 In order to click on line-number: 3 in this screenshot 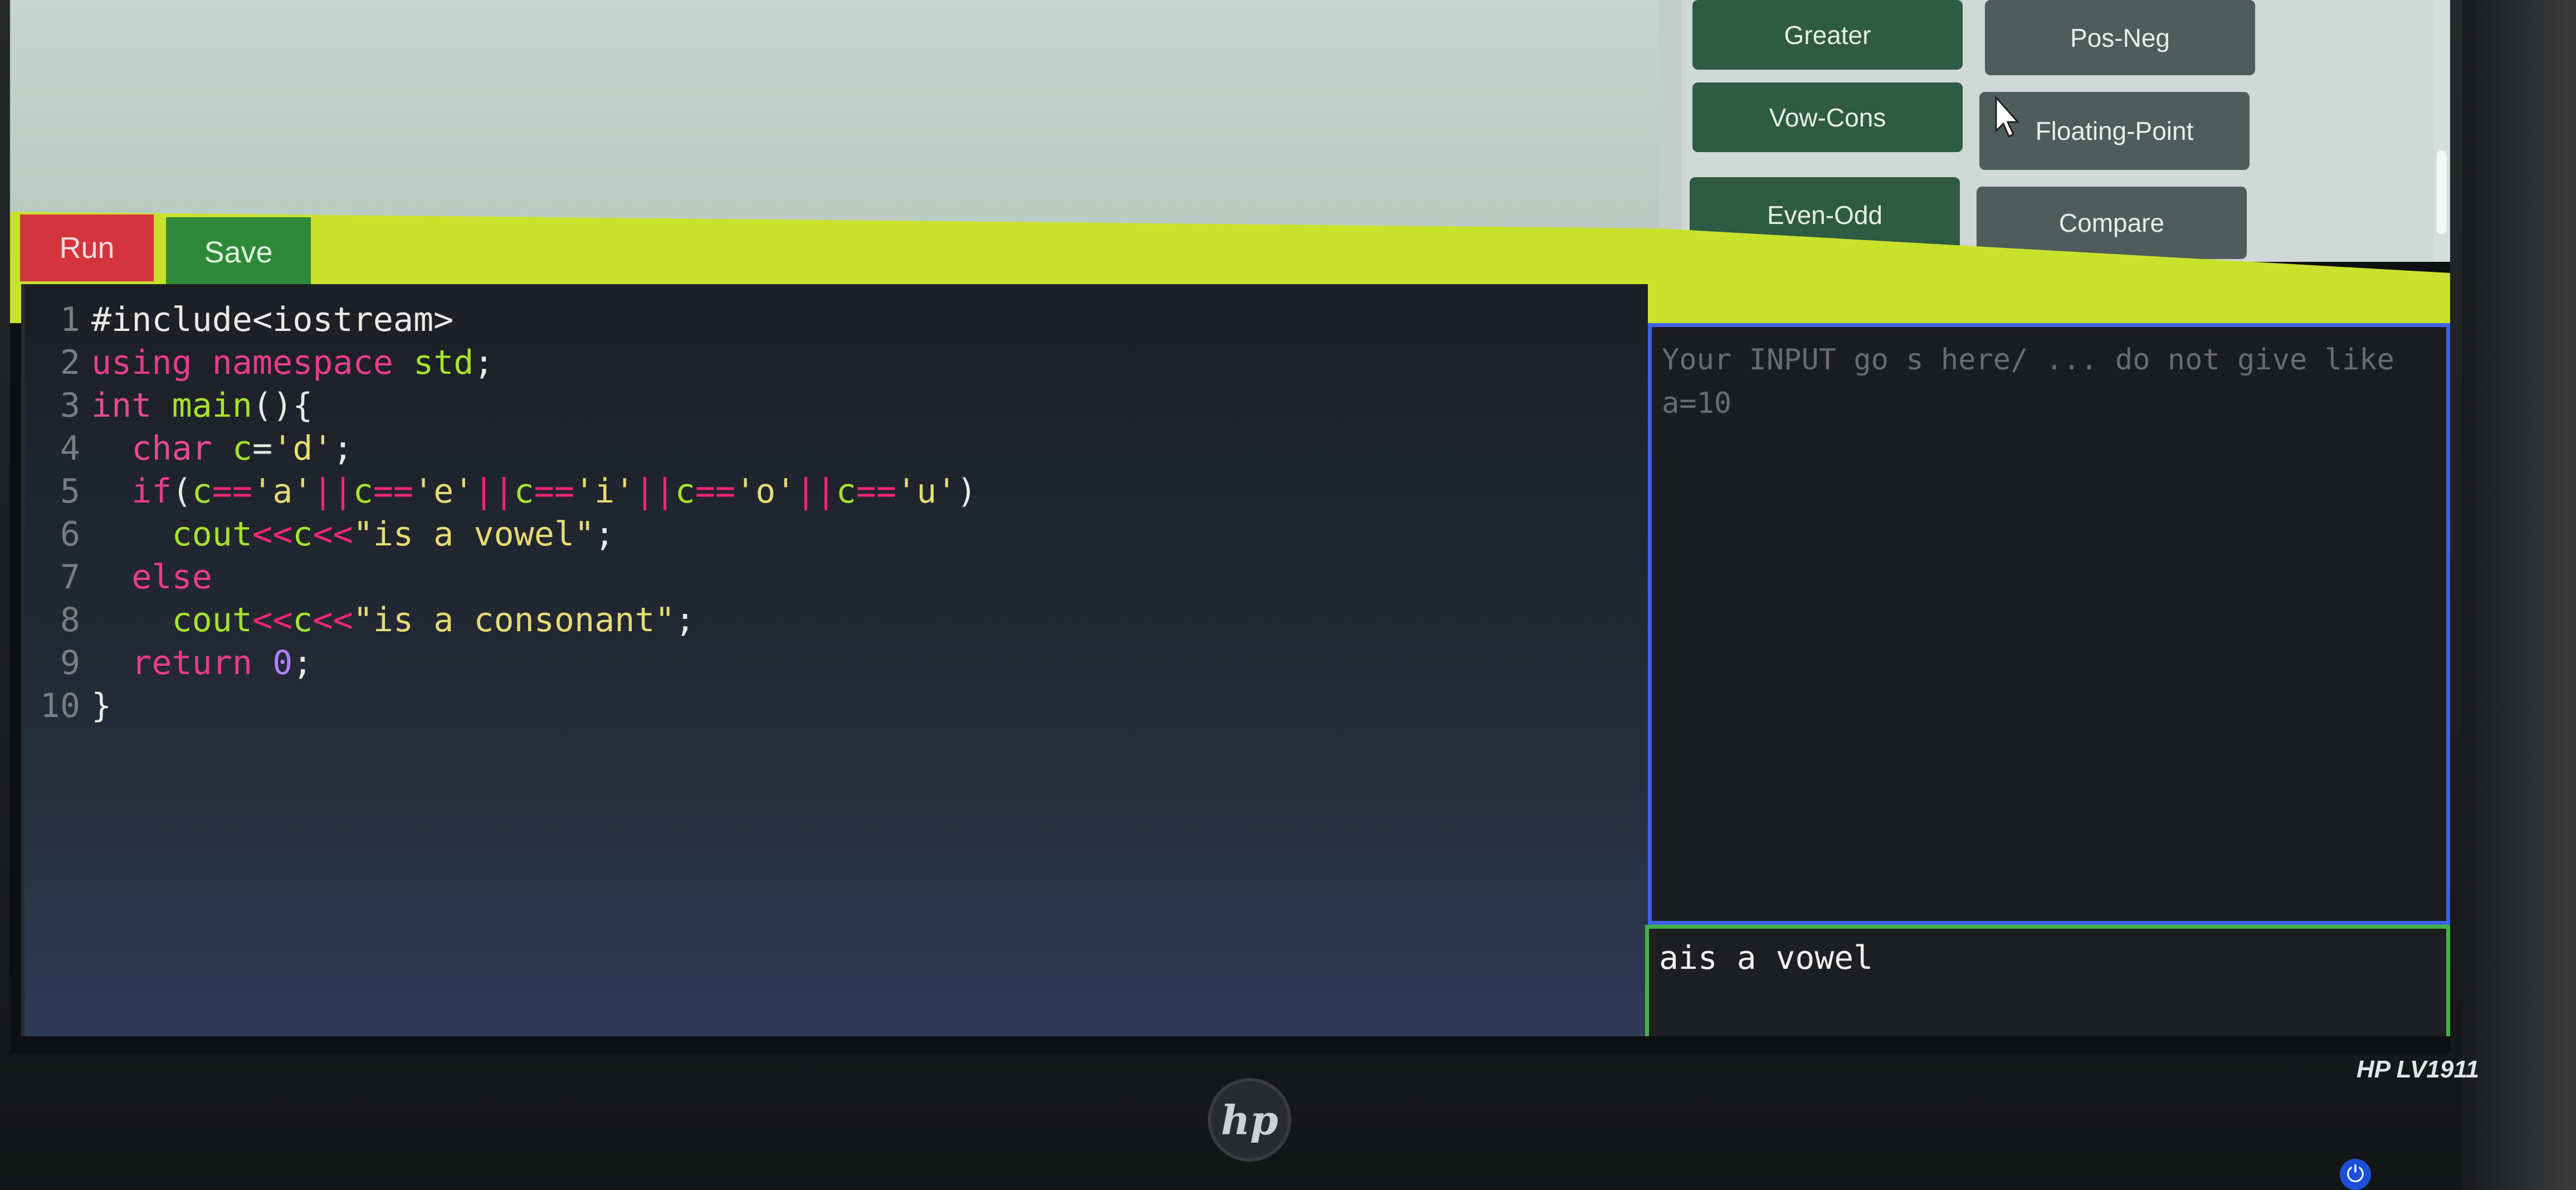, I will do `click(70, 405)`.